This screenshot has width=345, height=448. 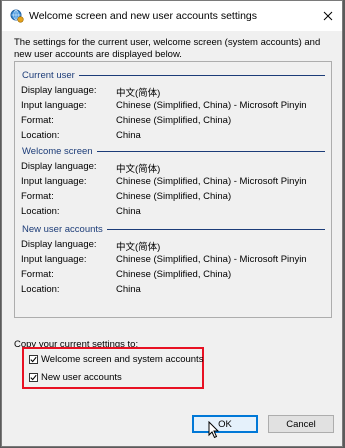 I want to click on section-title: New user accounts, so click(x=62, y=229).